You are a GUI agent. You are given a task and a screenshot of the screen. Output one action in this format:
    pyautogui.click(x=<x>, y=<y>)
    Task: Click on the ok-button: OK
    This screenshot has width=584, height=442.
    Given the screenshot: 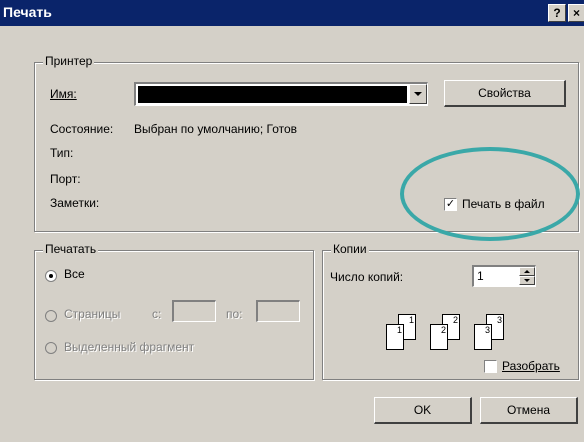 What is the action you would take?
    pyautogui.click(x=423, y=410)
    